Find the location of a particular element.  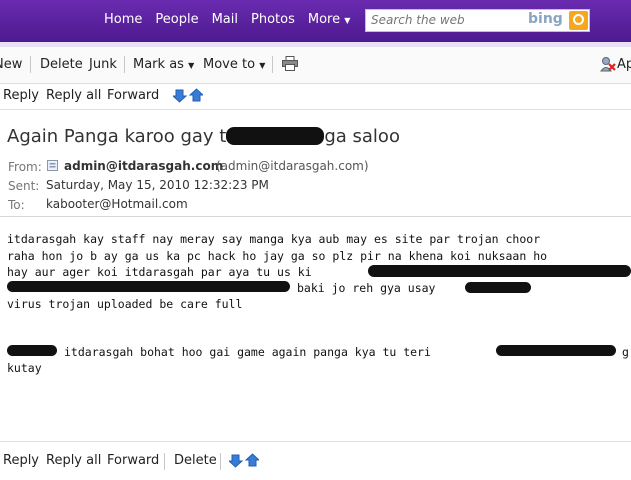

subject-text-start: Again Panga karoo gay t is located at coordinates (117, 136).